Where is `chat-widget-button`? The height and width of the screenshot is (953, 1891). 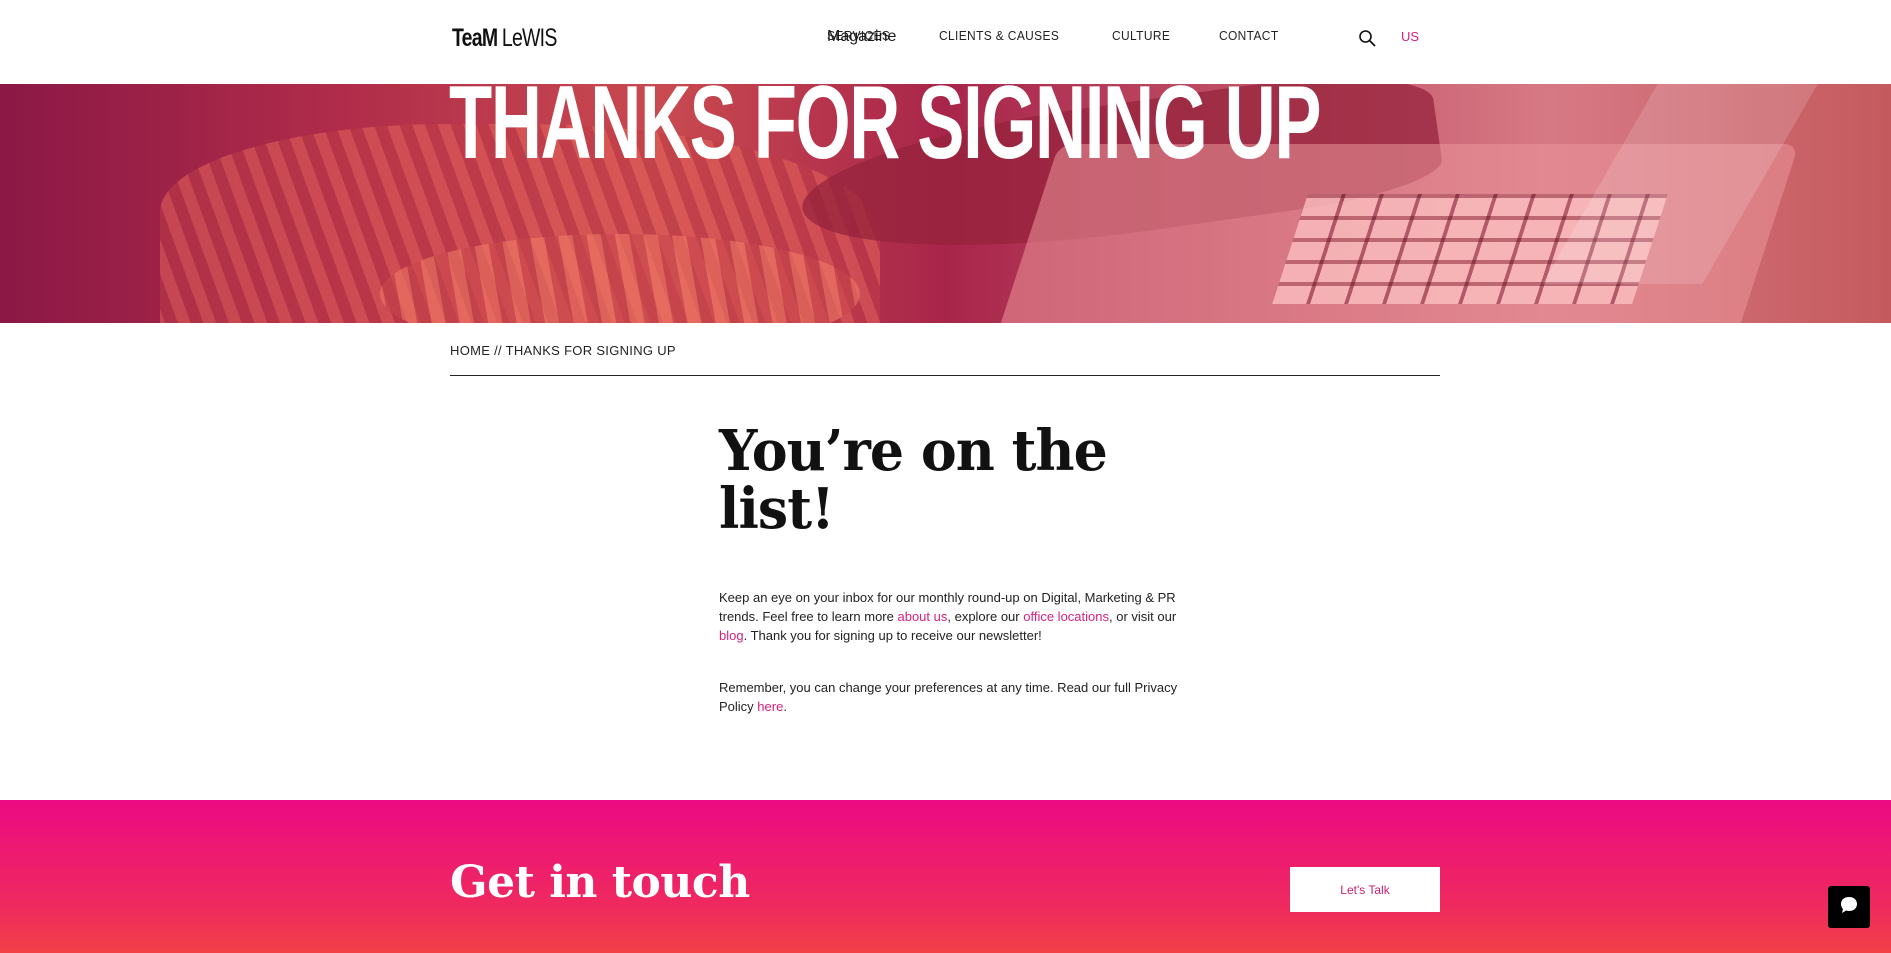
chat-widget-button is located at coordinates (1849, 907).